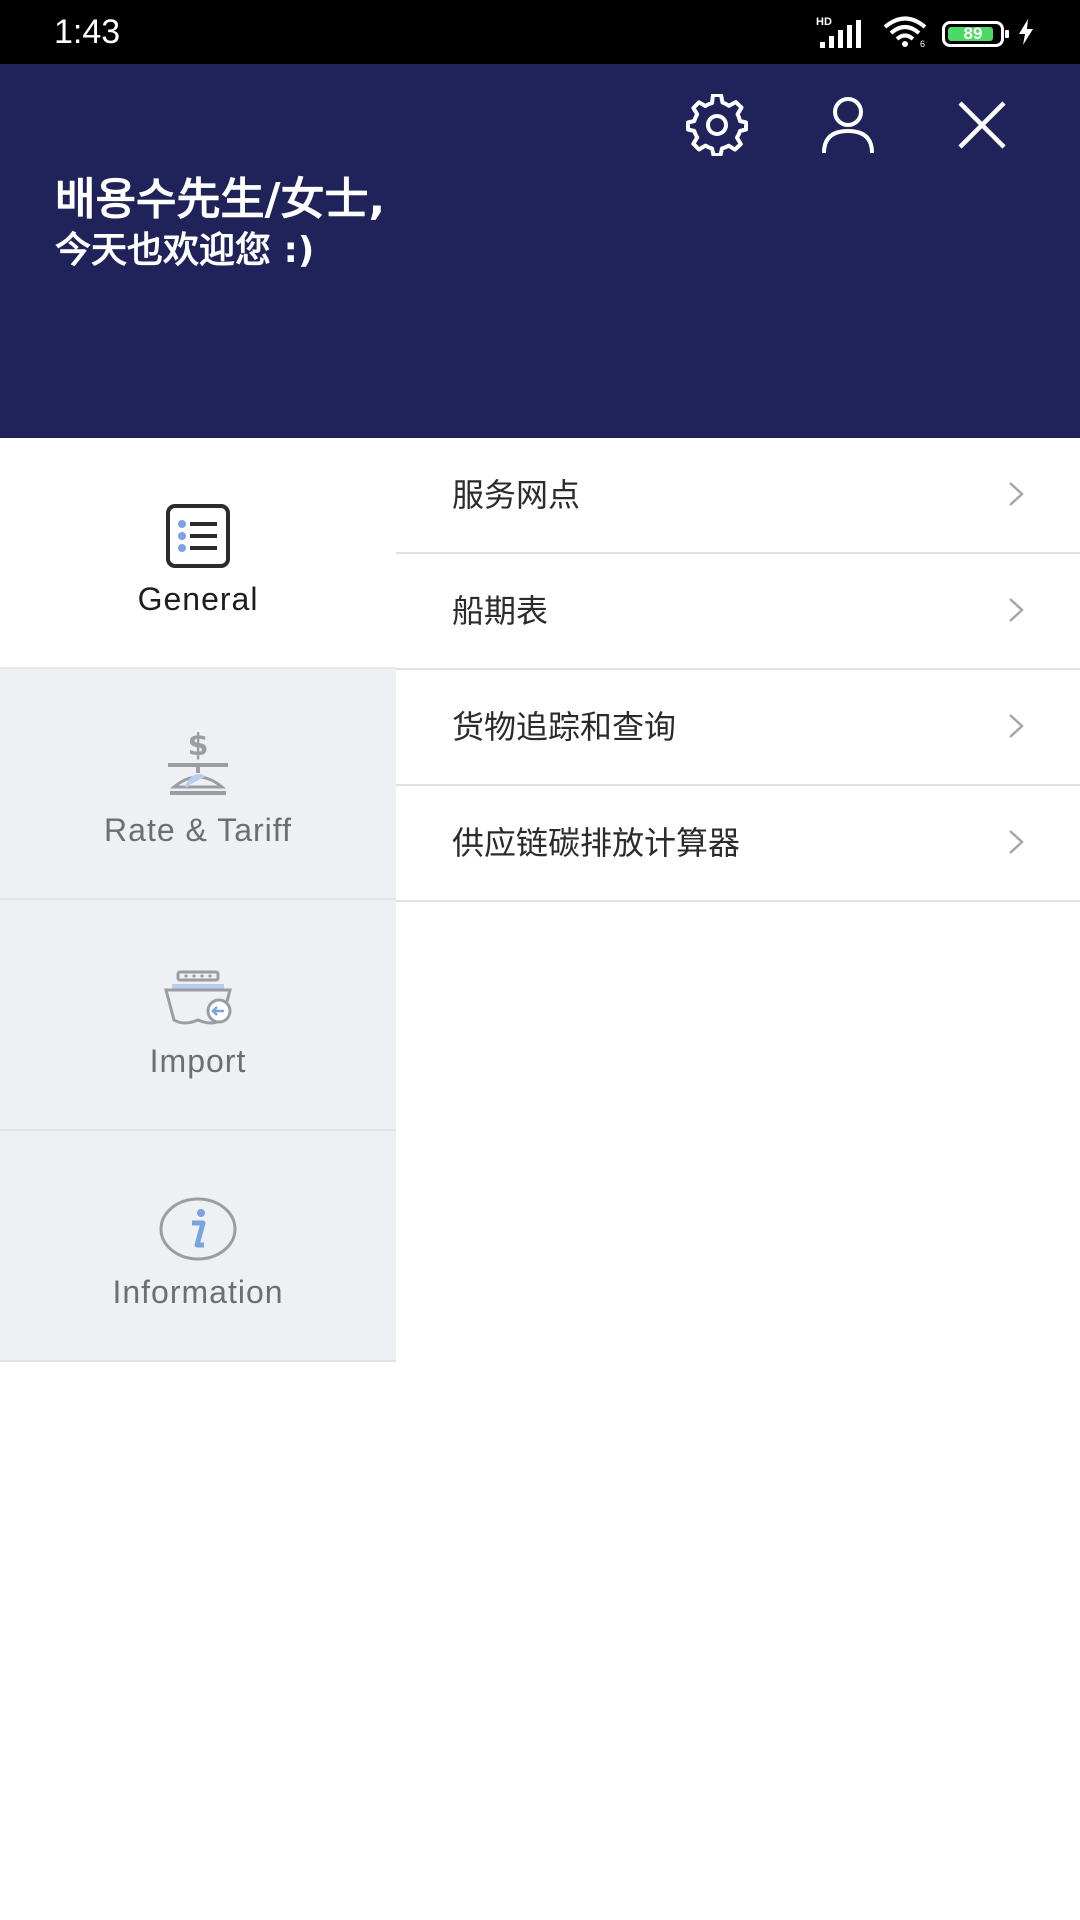  What do you see at coordinates (905, 34) in the screenshot?
I see `wifi-icon: 6` at bounding box center [905, 34].